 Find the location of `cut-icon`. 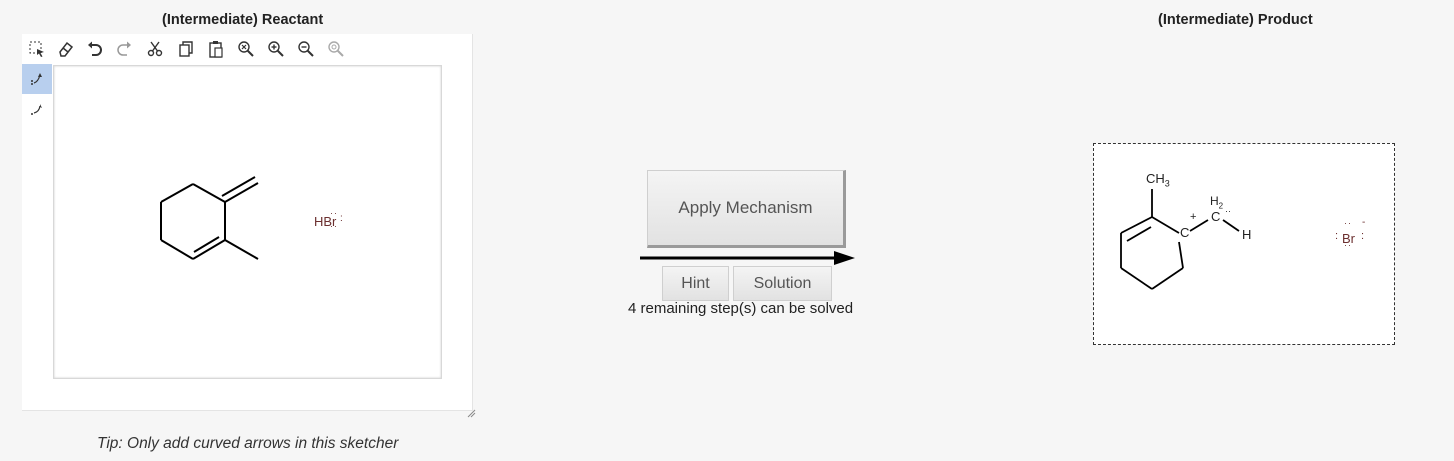

cut-icon is located at coordinates (155, 49).